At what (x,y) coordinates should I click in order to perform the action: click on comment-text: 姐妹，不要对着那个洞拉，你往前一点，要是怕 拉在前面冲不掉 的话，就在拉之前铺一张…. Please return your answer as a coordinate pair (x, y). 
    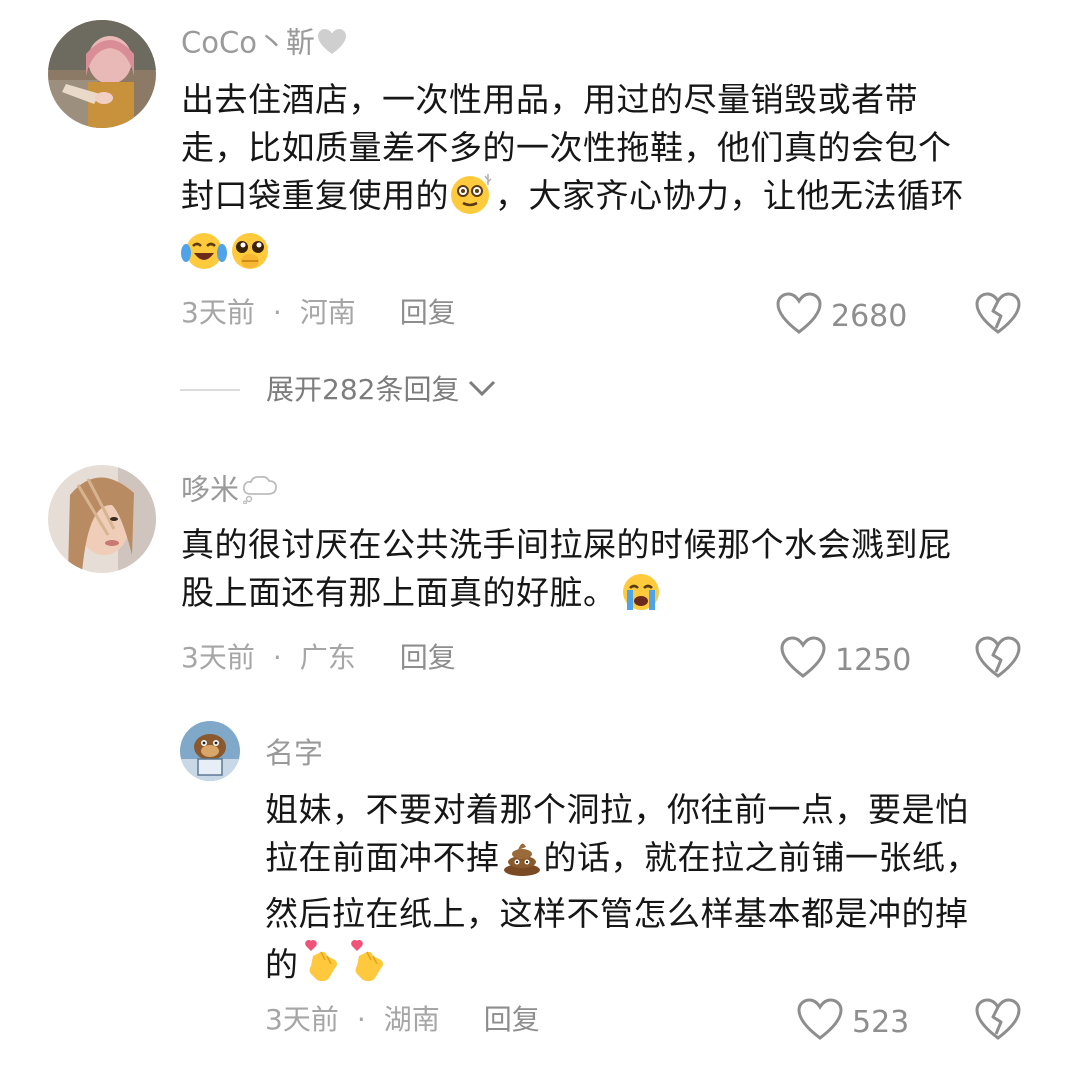
    Looking at the image, I should click on (622, 891).